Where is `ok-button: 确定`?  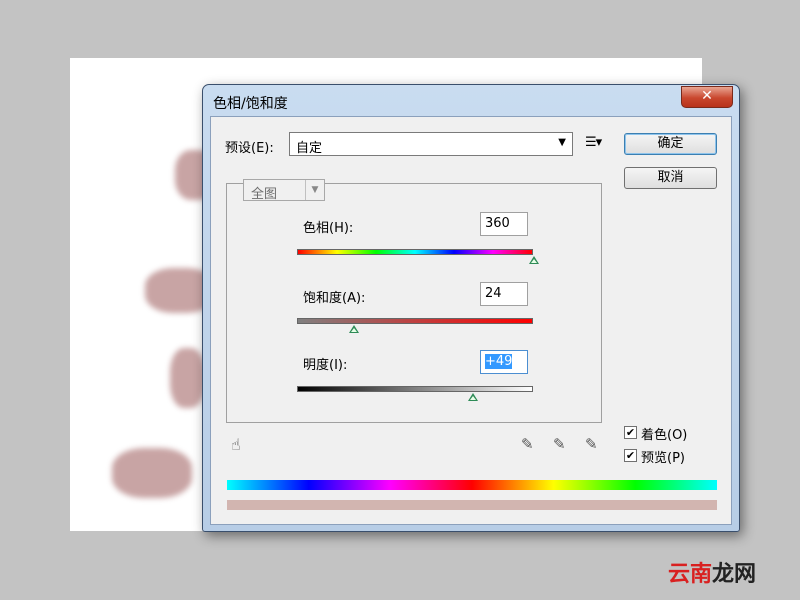
ok-button: 确定 is located at coordinates (670, 144).